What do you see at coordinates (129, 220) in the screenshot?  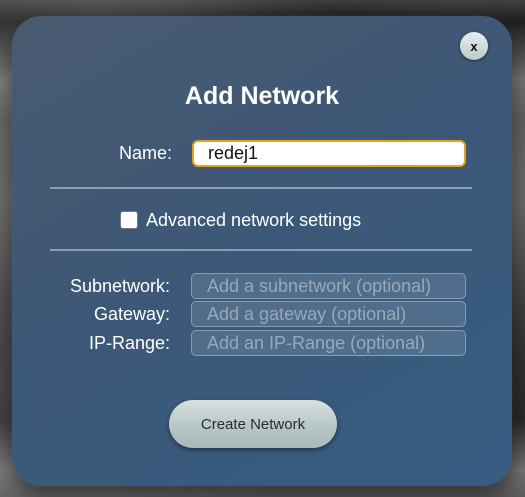 I see `advanced-settings-checkbox` at bounding box center [129, 220].